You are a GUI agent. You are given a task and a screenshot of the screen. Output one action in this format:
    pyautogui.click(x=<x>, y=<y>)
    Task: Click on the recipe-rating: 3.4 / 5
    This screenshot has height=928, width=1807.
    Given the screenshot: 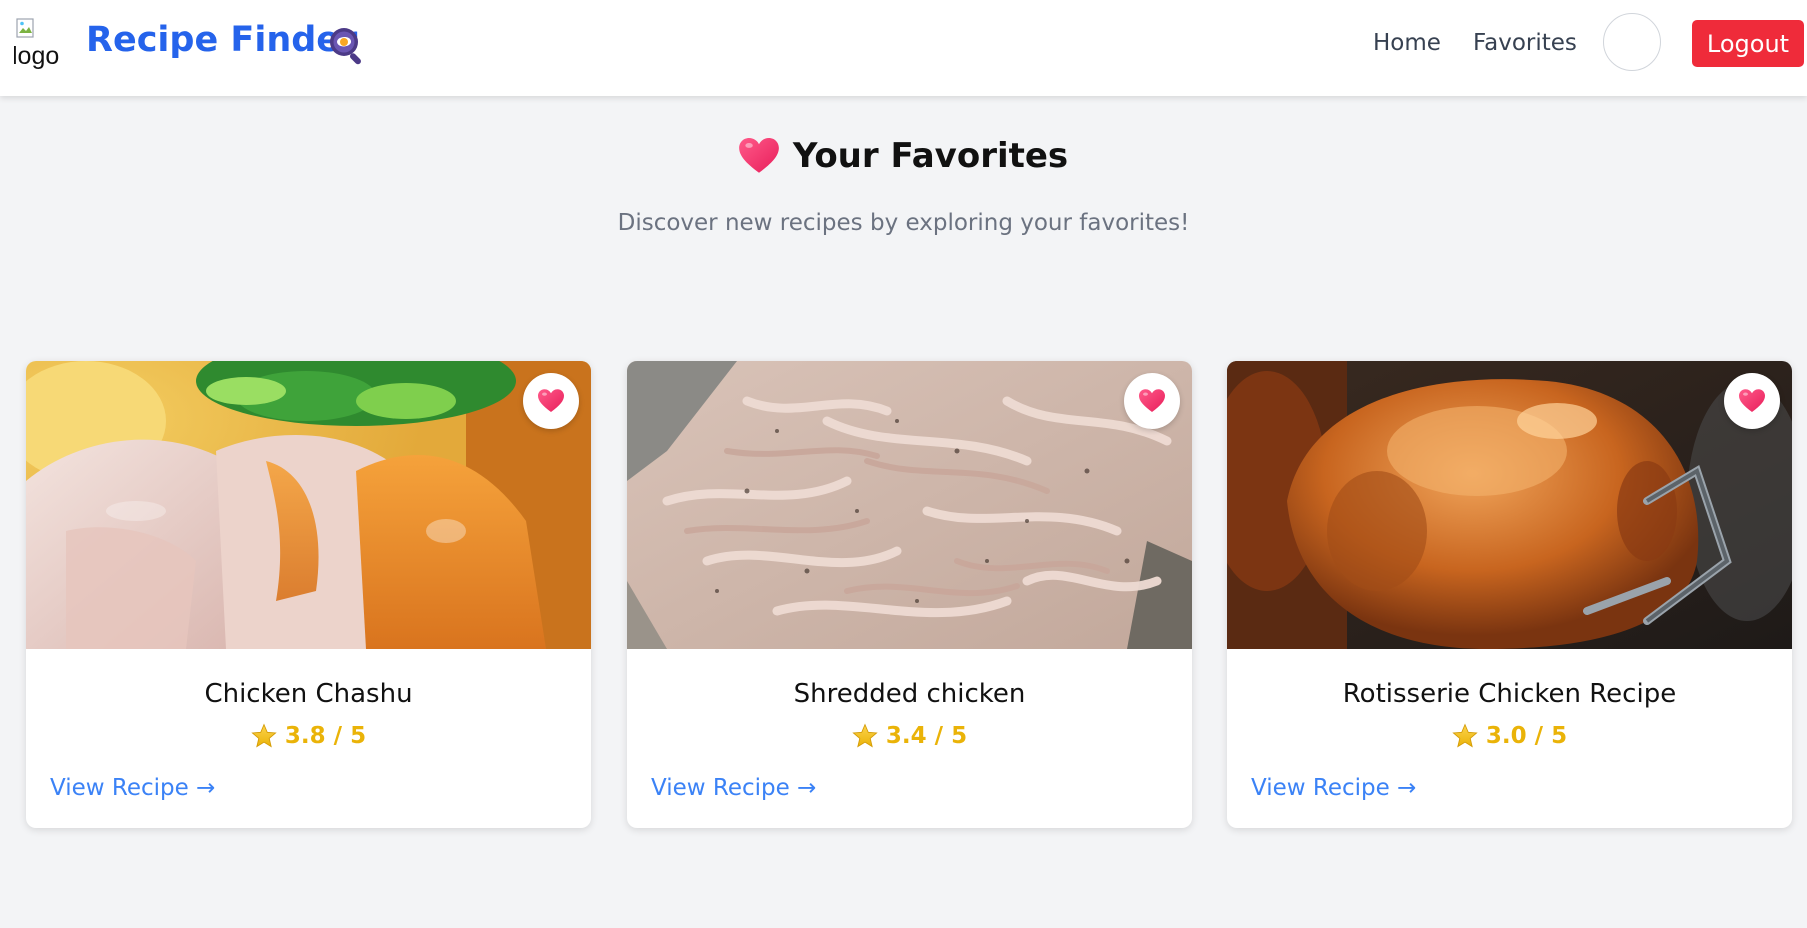 What is the action you would take?
    pyautogui.click(x=909, y=736)
    